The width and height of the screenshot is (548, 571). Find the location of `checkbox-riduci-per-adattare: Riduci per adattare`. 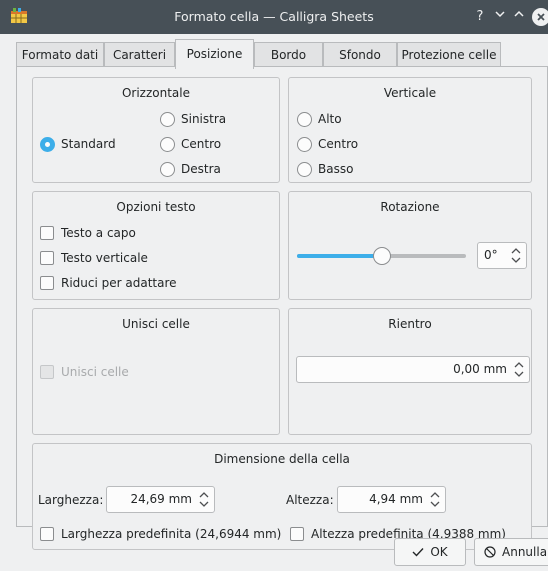

checkbox-riduci-per-adattare: Riduci per adattare is located at coordinates (108, 283).